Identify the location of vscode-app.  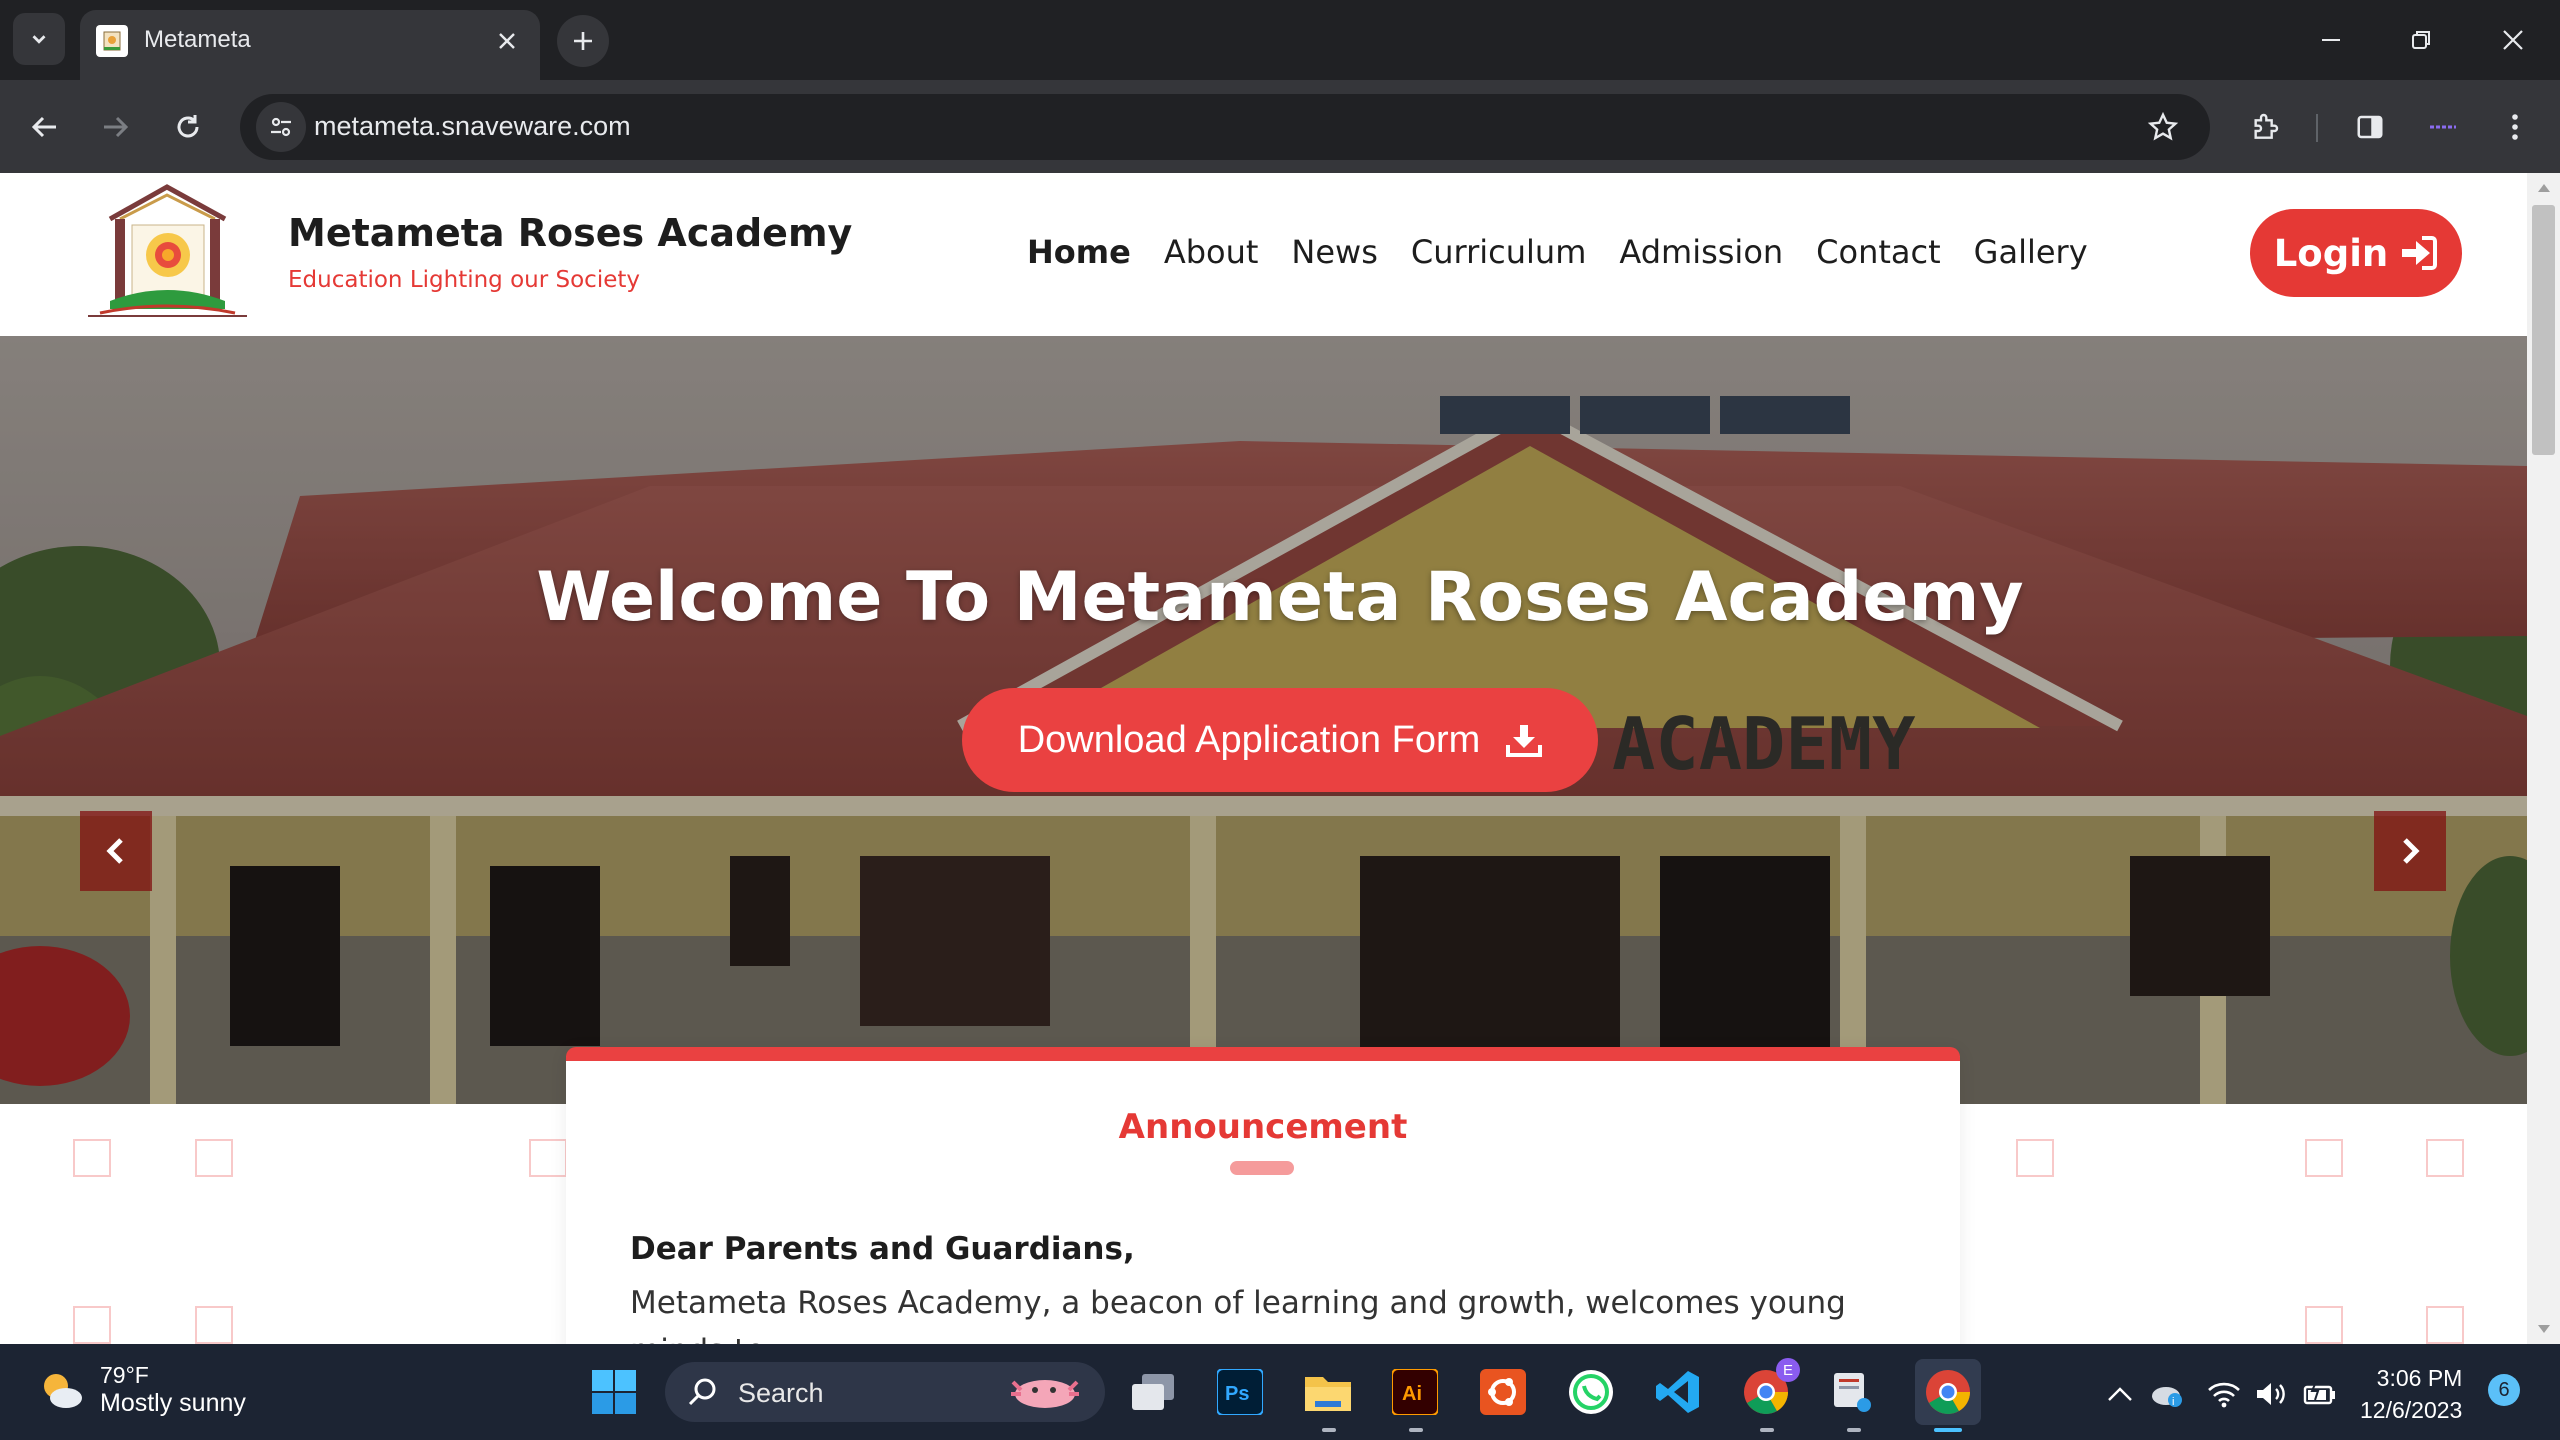
(1678, 1392).